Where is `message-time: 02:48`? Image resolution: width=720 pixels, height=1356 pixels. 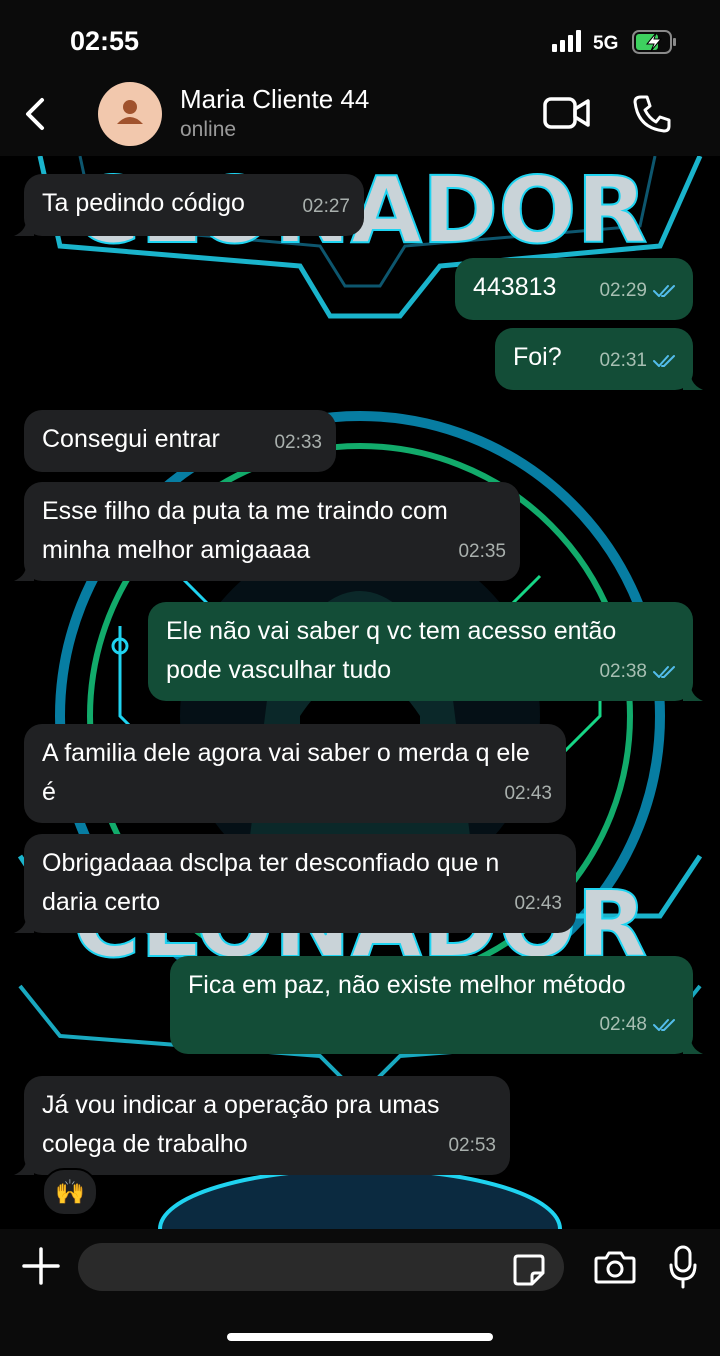
message-time: 02:48 is located at coordinates (623, 1024).